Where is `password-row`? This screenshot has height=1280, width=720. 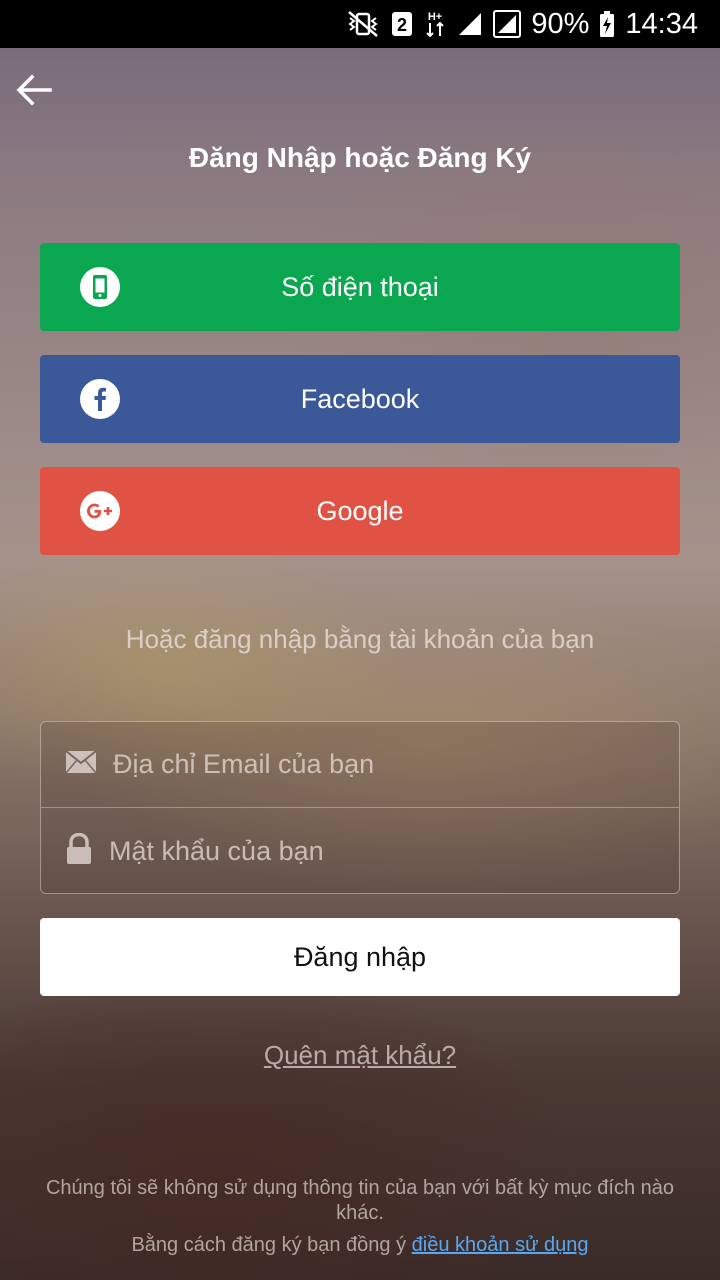
password-row is located at coordinates (360, 851).